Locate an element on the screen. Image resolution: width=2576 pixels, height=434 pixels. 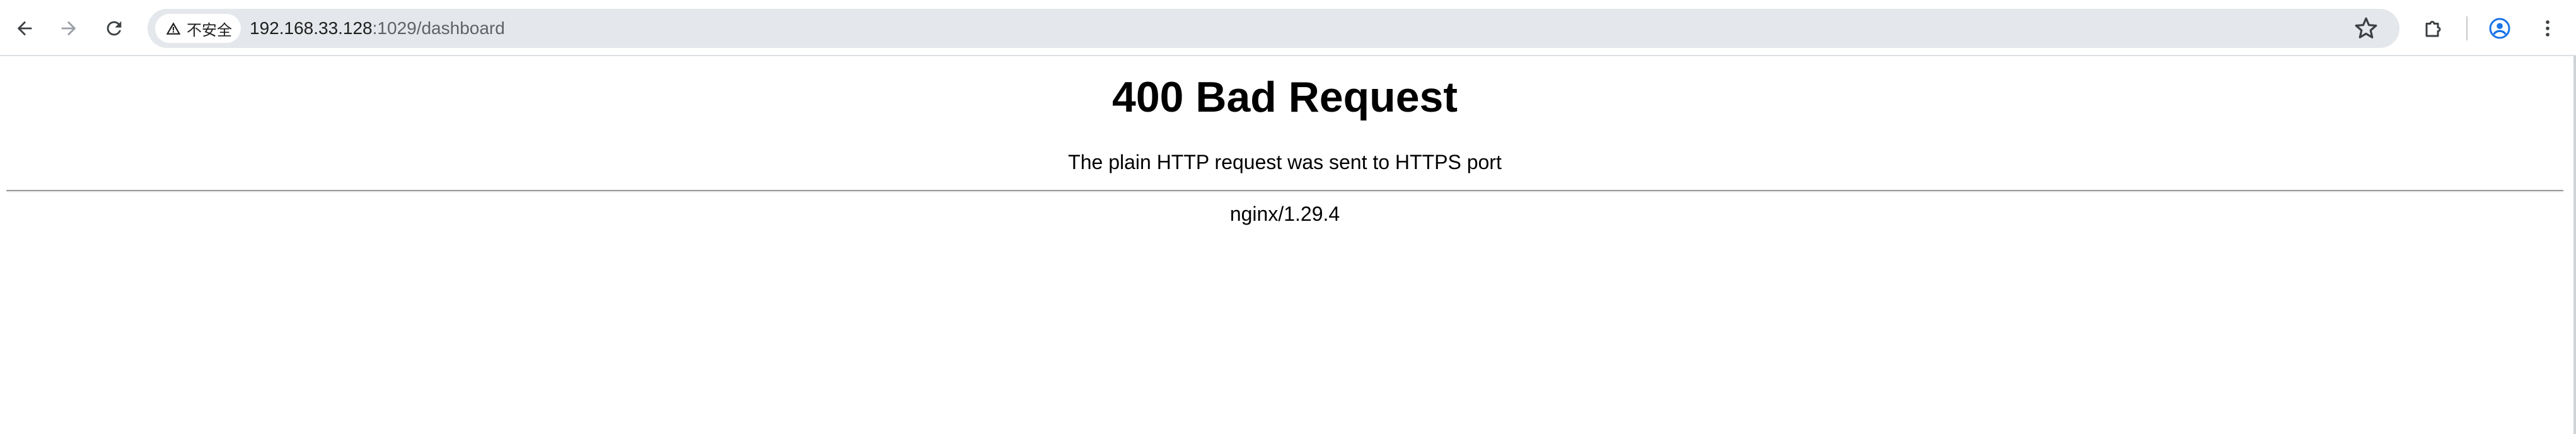
profile-icon is located at coordinates (2499, 28).